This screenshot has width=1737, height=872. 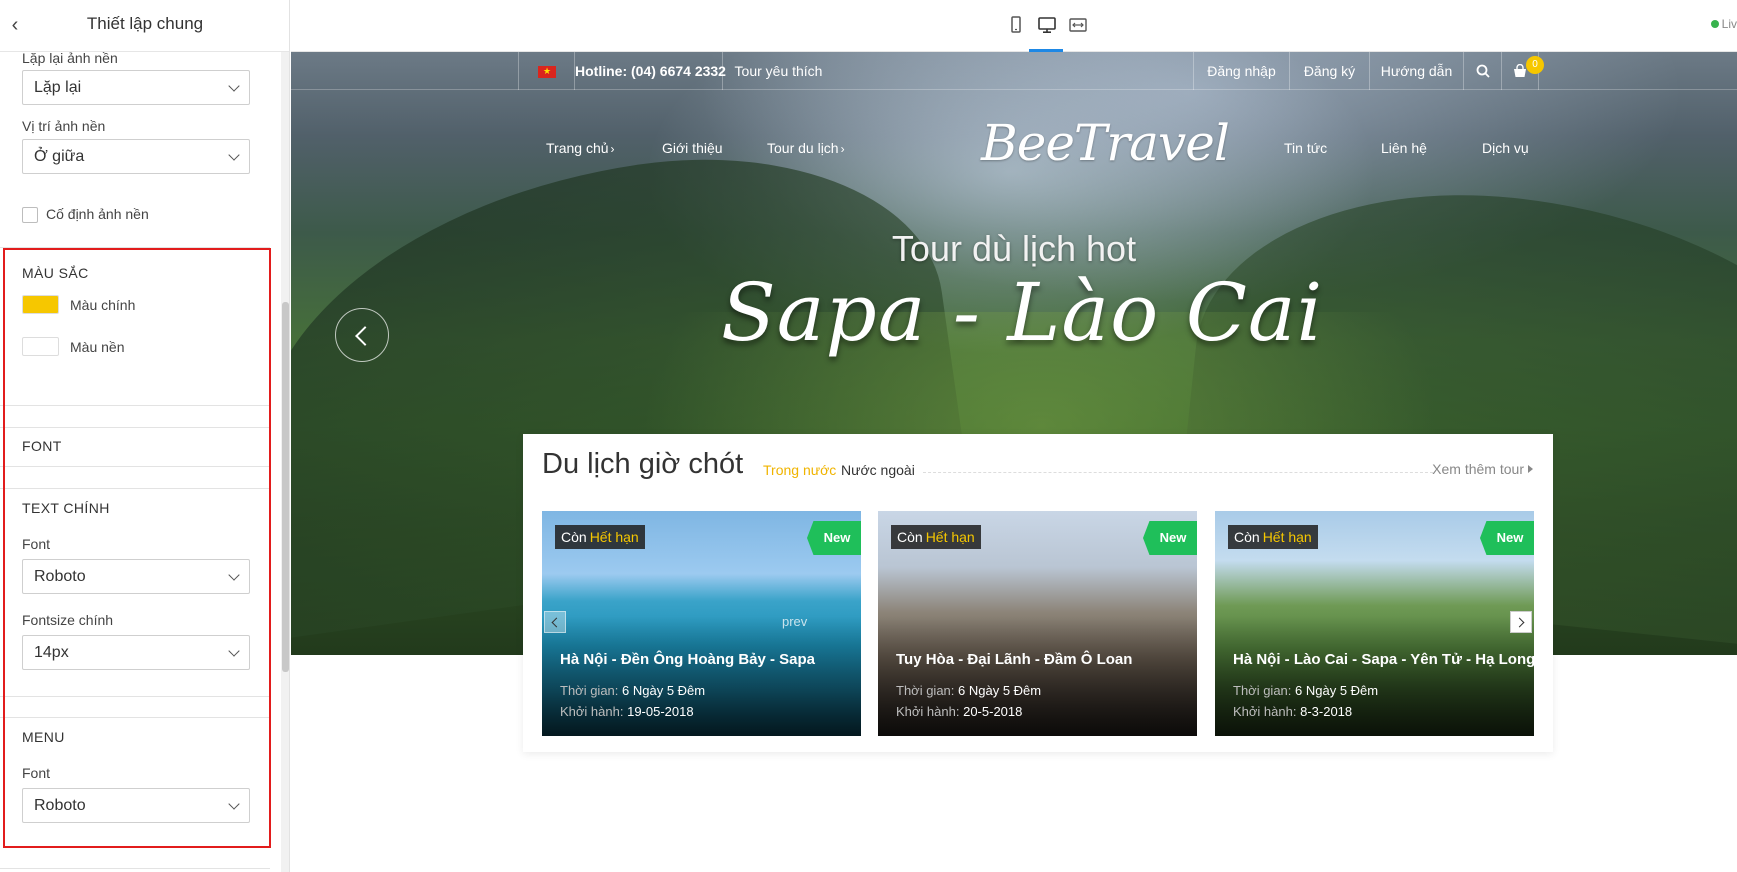 I want to click on tour-departure: Khởi hành: 8-3-2018, so click(x=1292, y=711).